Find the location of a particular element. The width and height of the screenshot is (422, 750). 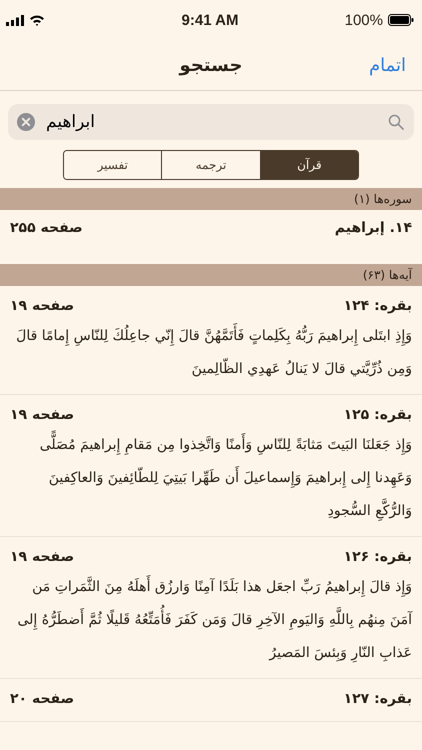

signal-icon is located at coordinates (15, 20).